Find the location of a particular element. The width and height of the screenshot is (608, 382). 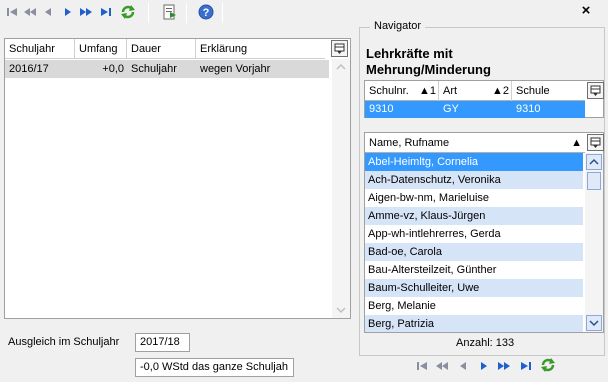

toolbar: ? × is located at coordinates (304, 13).